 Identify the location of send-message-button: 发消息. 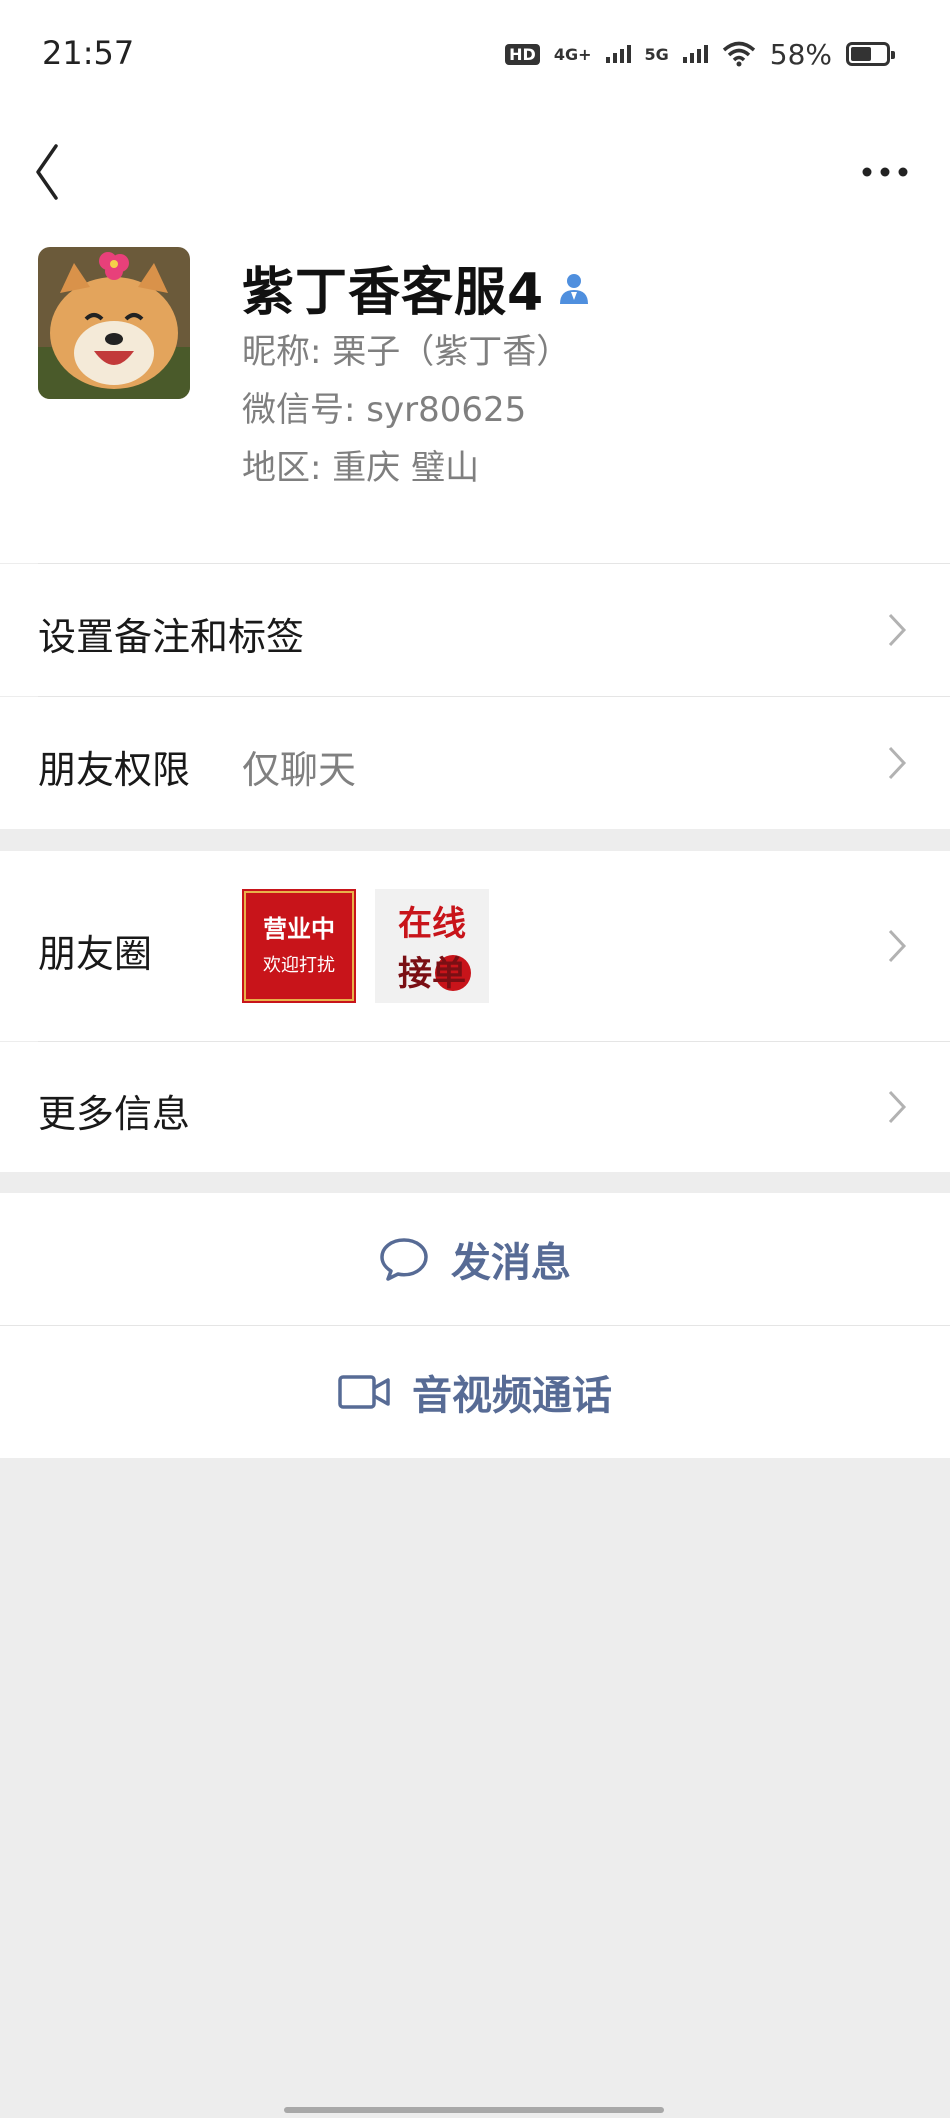
(475, 1259).